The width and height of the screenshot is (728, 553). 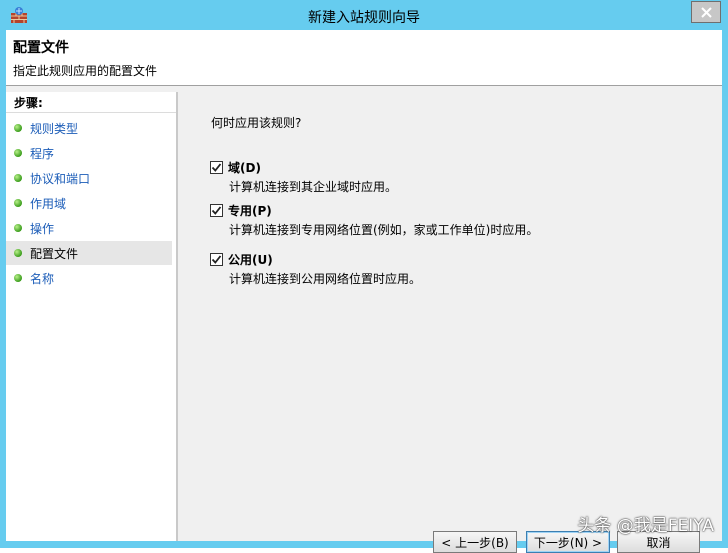 I want to click on option-private: 专用(P) 计算机连接到专用网络位置(例如，家或工作单位)时应用。, so click(x=374, y=220).